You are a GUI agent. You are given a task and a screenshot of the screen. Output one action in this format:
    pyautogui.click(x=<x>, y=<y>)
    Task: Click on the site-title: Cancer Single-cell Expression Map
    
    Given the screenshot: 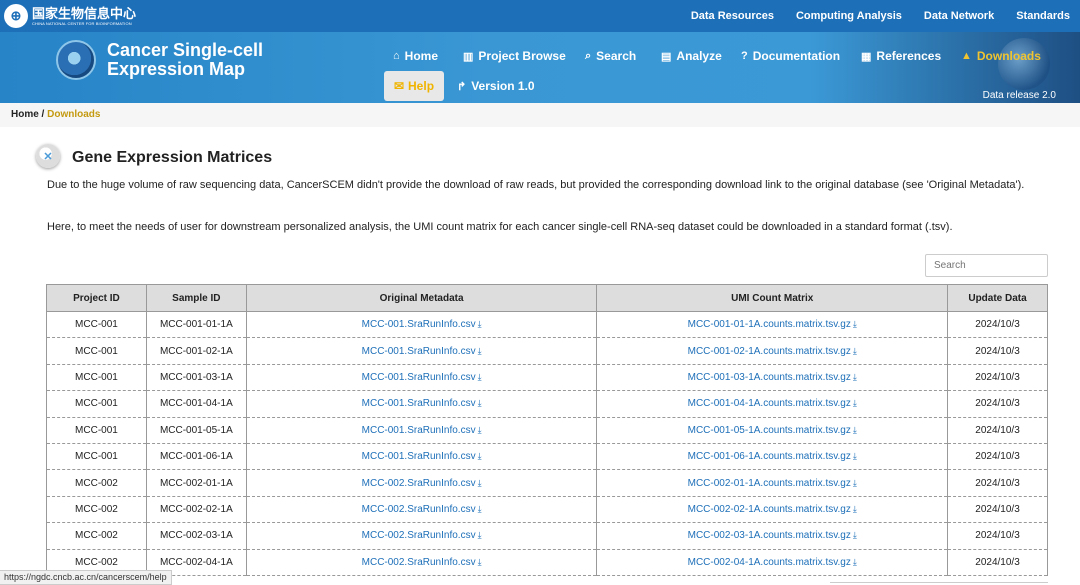 What is the action you would take?
    pyautogui.click(x=185, y=60)
    